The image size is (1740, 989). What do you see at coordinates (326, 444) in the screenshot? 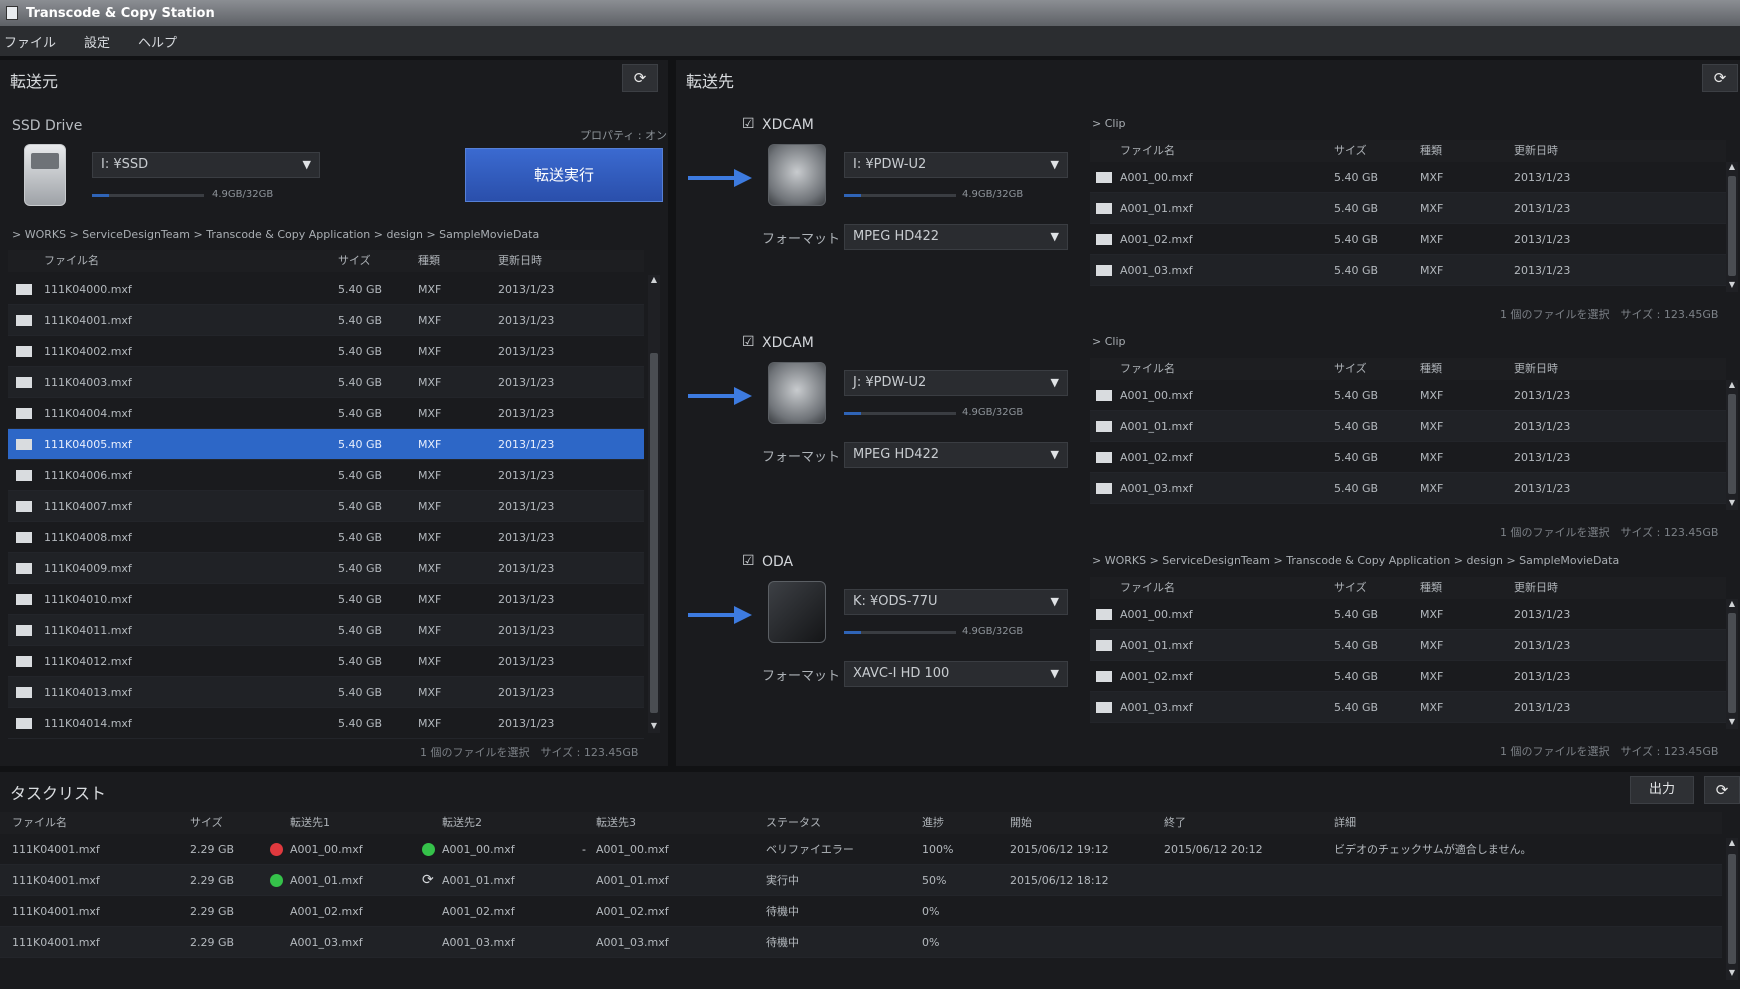
I see `table-row: 111K04005.mxf 5.40 GB MXF 2013/1/23` at bounding box center [326, 444].